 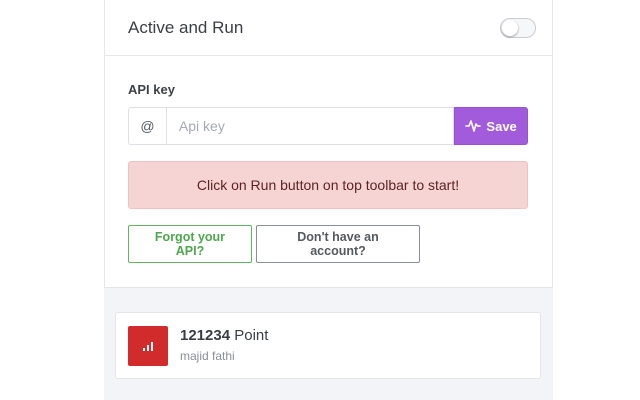 I want to click on api-key-input, so click(x=310, y=126).